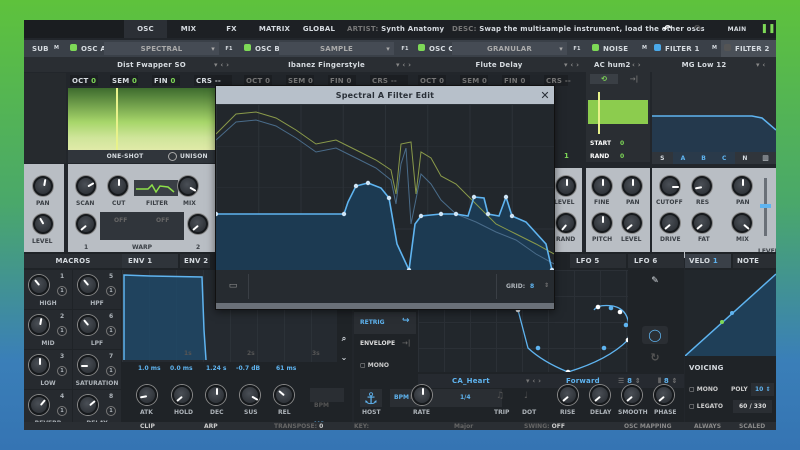 This screenshot has height=450, width=800. What do you see at coordinates (150, 261) in the screenshot?
I see `tab-env-1: ENV 1` at bounding box center [150, 261].